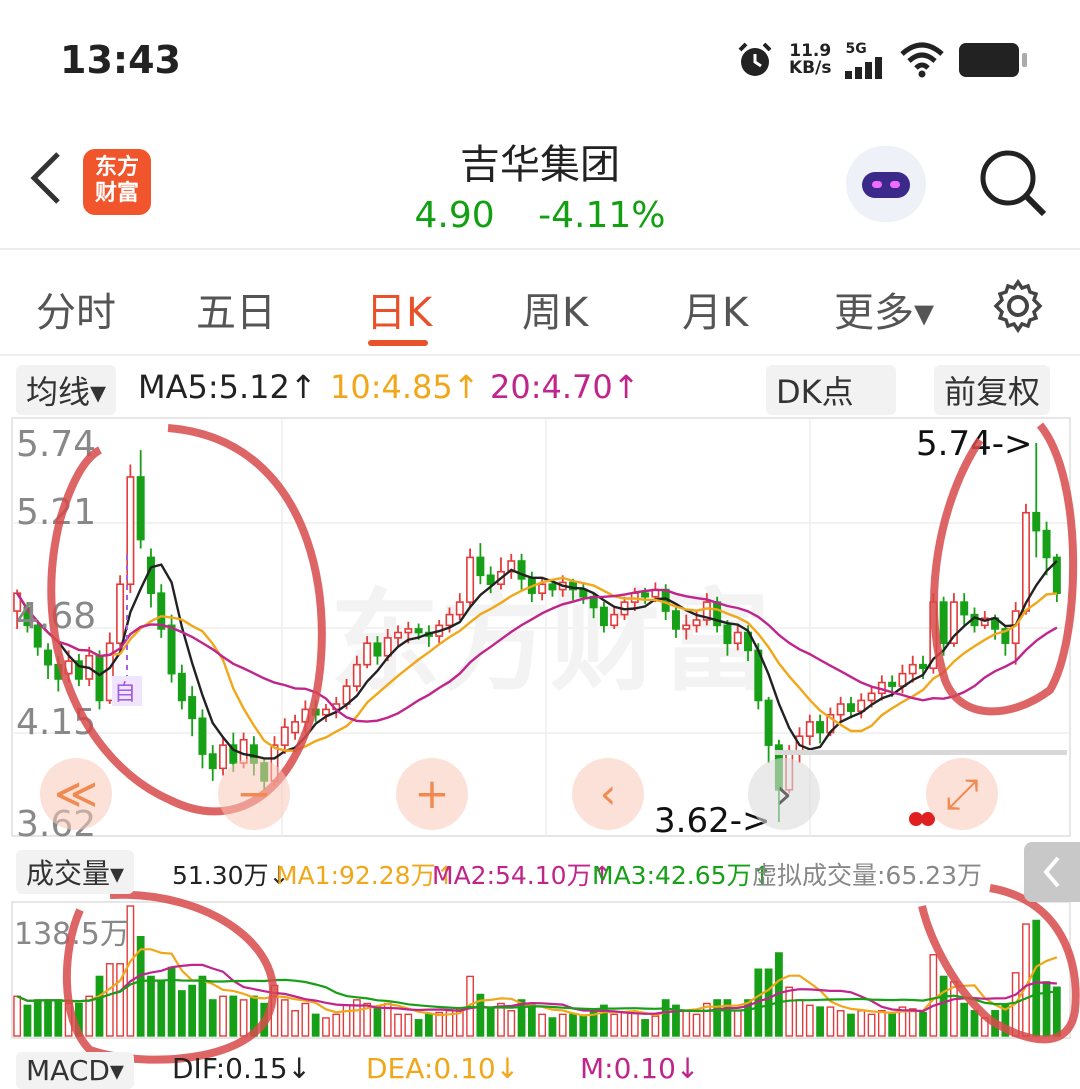 The image size is (1080, 1089). Describe the element at coordinates (75, 872) in the screenshot. I see `volume-selector: 成交量▾` at that location.